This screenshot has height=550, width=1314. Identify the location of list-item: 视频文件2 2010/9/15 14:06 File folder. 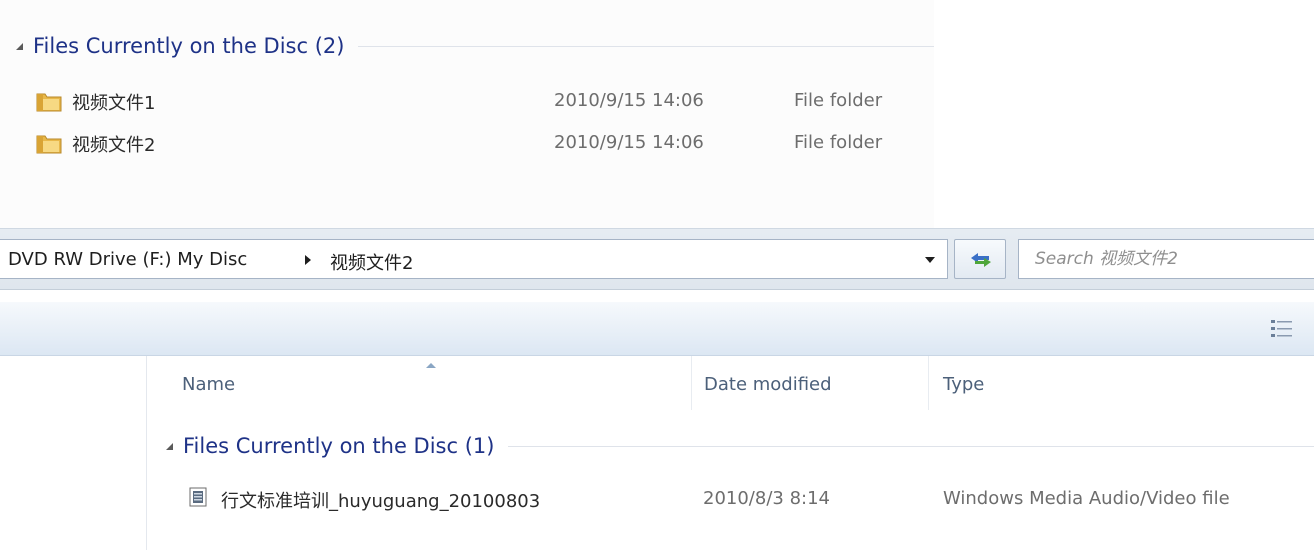
(467, 143).